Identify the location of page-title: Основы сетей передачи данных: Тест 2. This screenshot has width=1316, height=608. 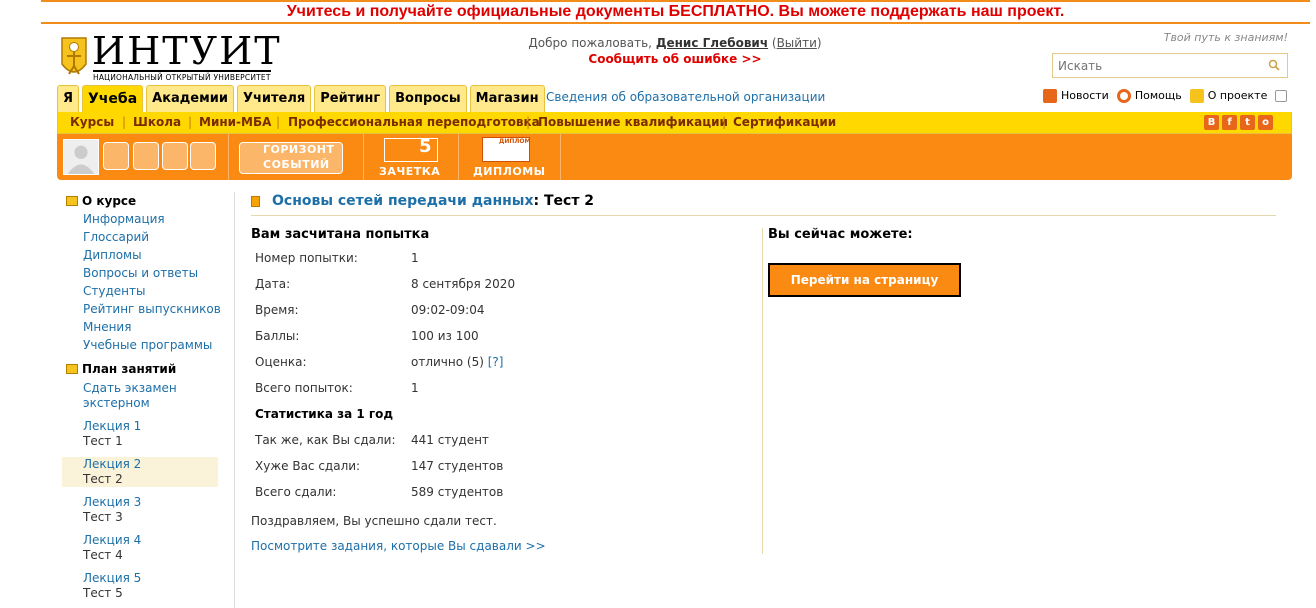
(422, 201).